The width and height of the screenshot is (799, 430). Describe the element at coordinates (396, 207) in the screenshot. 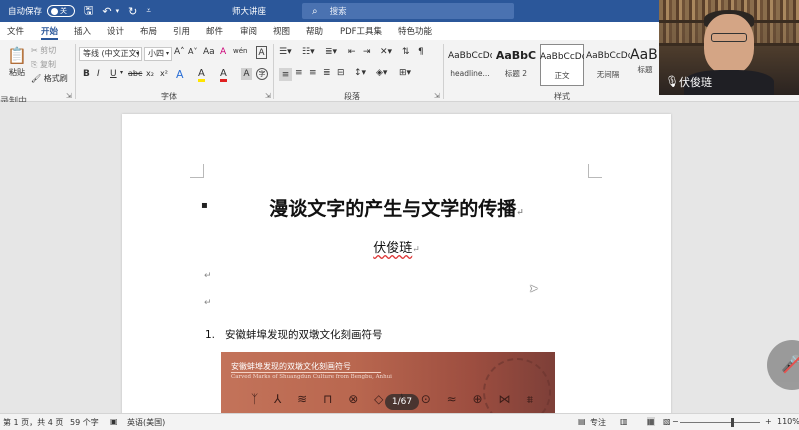

I see `document-heading: 漫谈文字的产生与文学的传播↵` at that location.